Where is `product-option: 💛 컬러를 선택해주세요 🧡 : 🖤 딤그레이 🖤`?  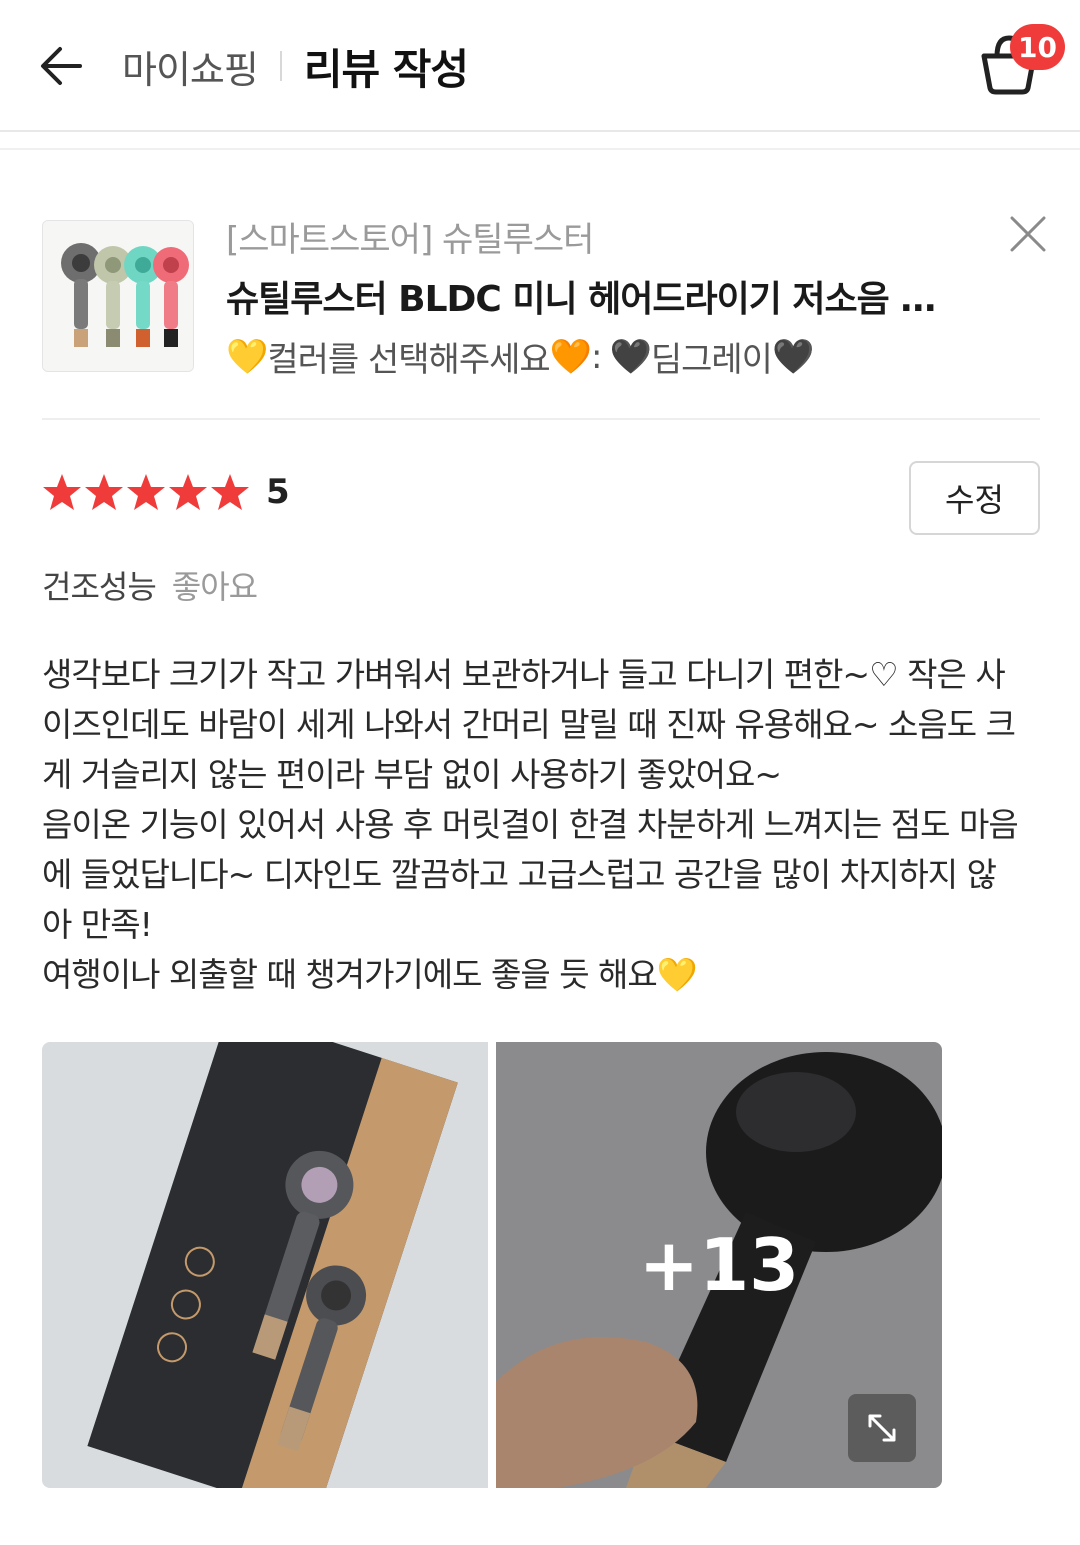
product-option: 💛 컬러를 선택해주세요 🧡 : 🖤 딤그레이 🖤 is located at coordinates (520, 356).